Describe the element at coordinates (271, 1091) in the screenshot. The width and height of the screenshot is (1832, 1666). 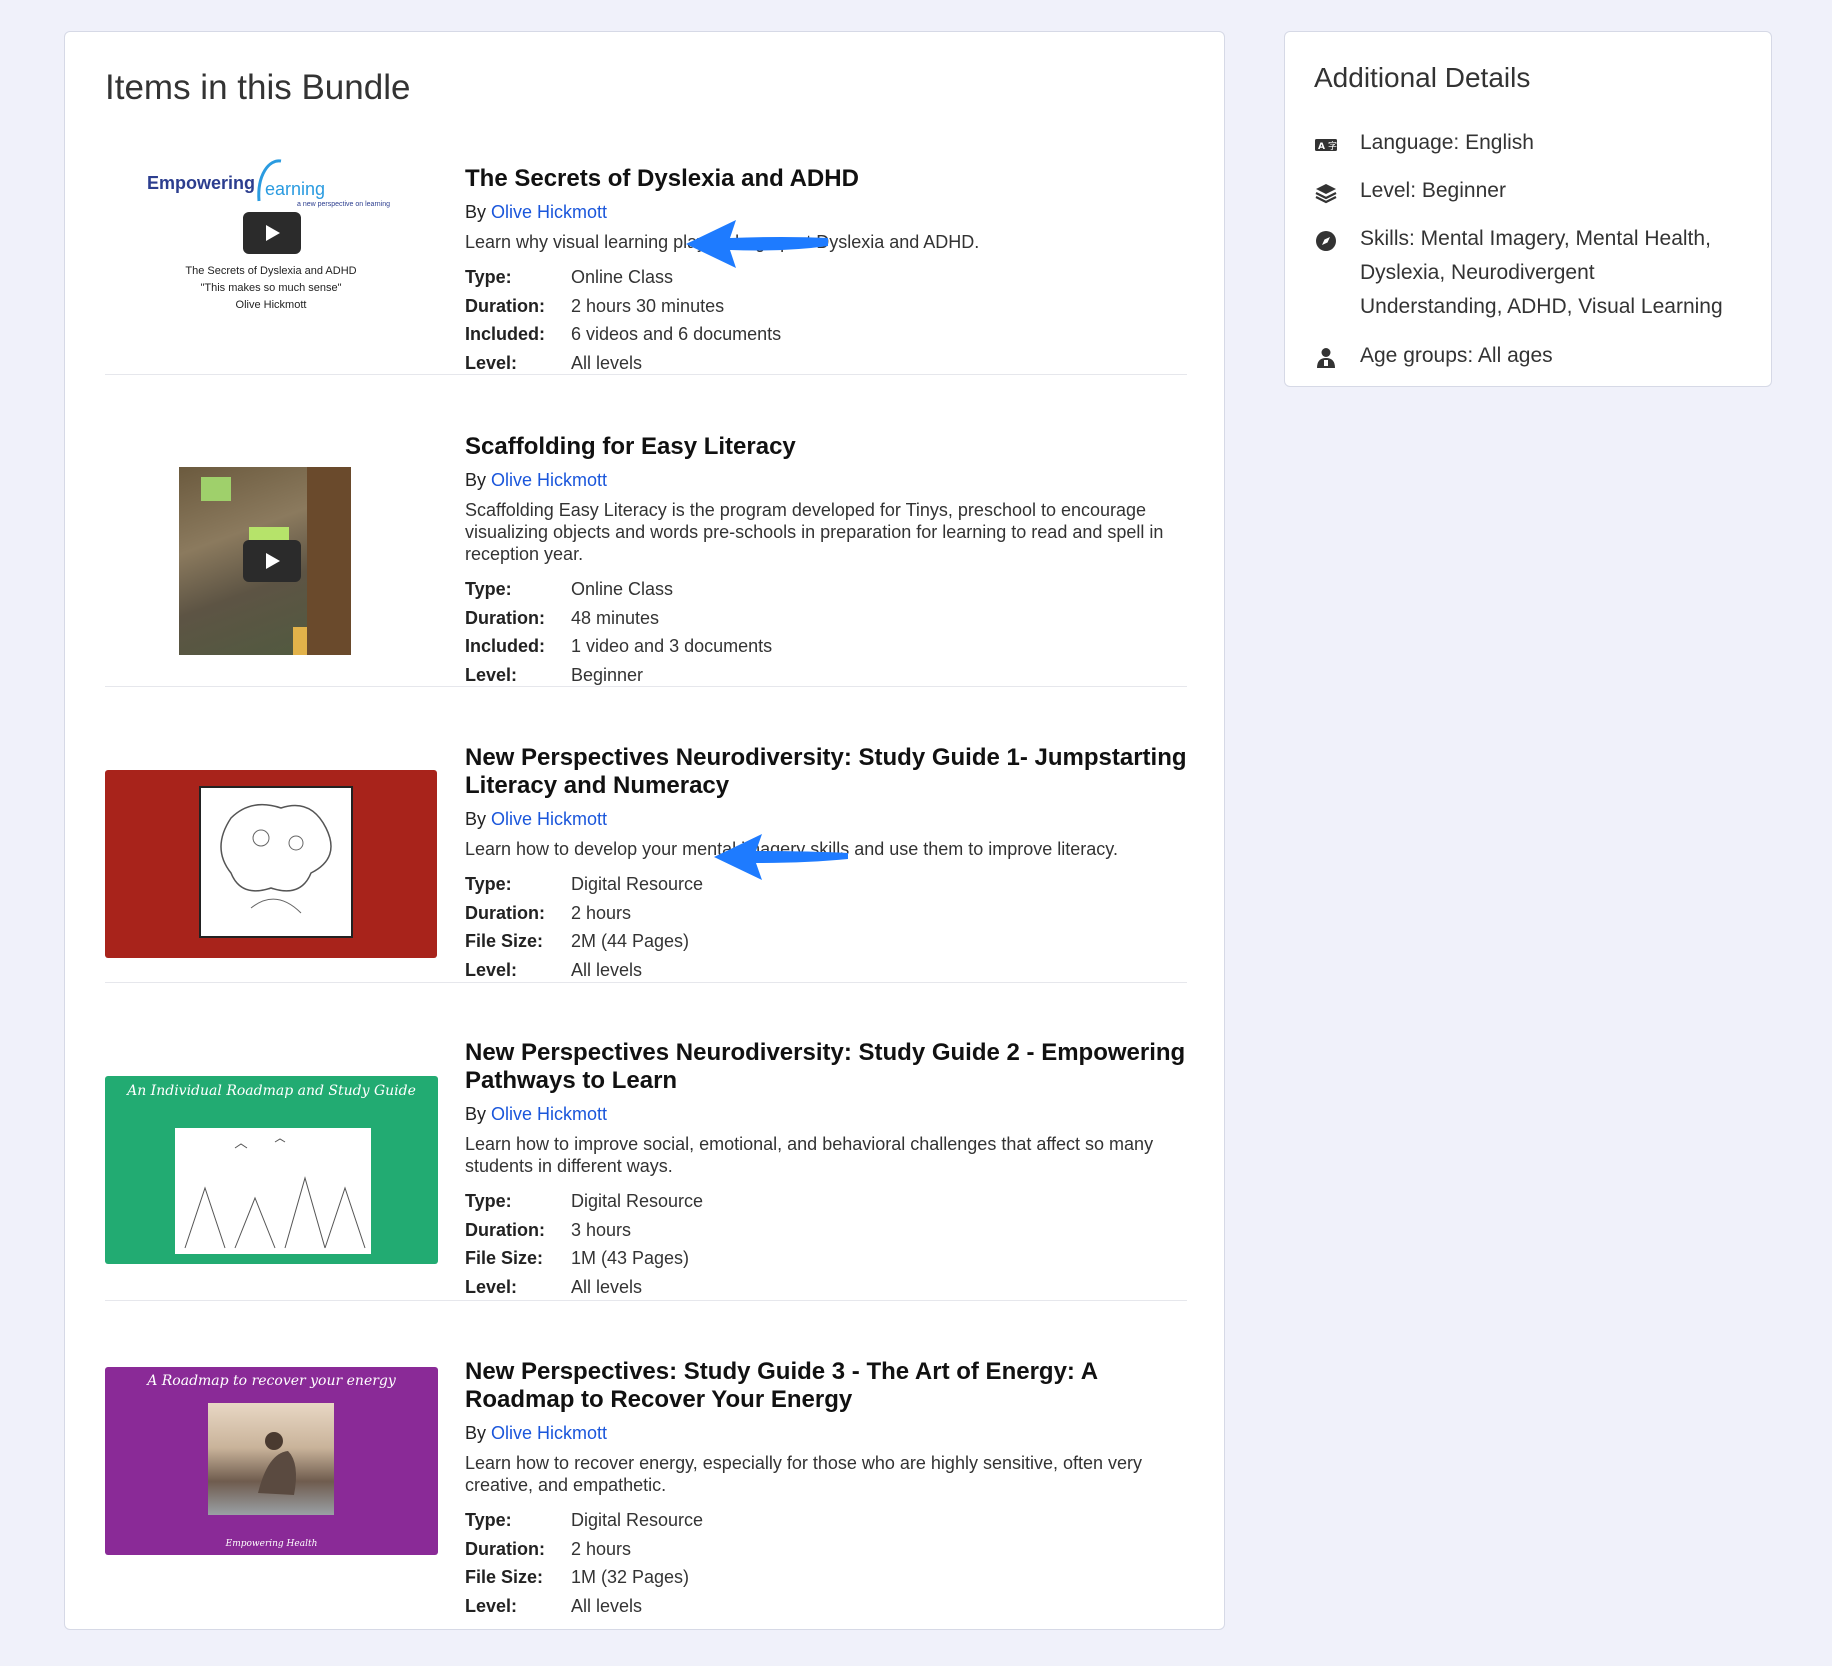
I see `thumb-caption: An Individual Roadmap and Study Guide` at that location.